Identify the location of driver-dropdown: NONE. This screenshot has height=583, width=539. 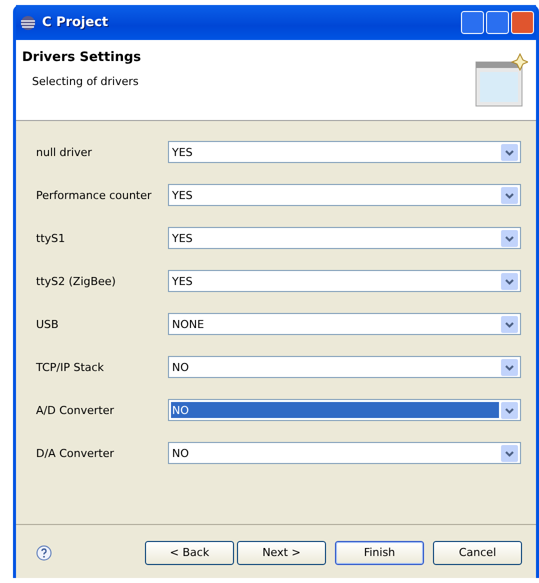
(344, 324).